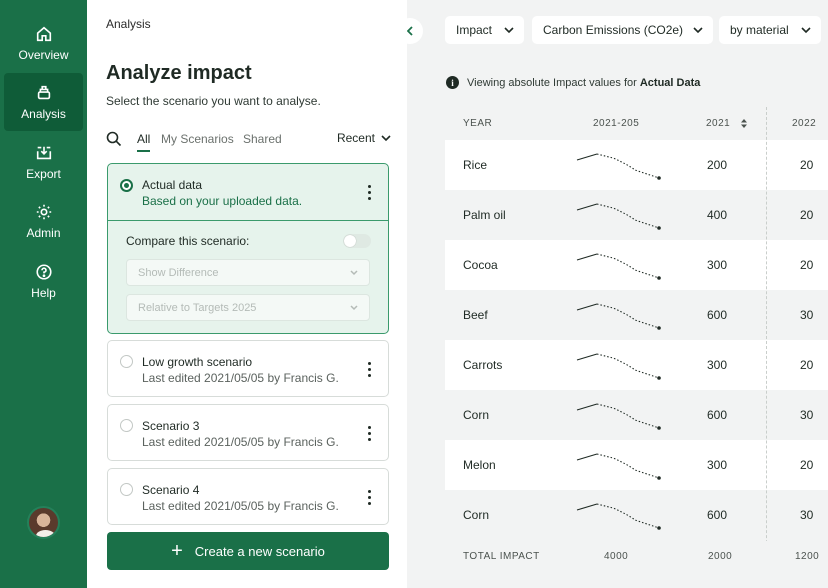 The height and width of the screenshot is (588, 828). I want to click on layers-icon, so click(43, 92).